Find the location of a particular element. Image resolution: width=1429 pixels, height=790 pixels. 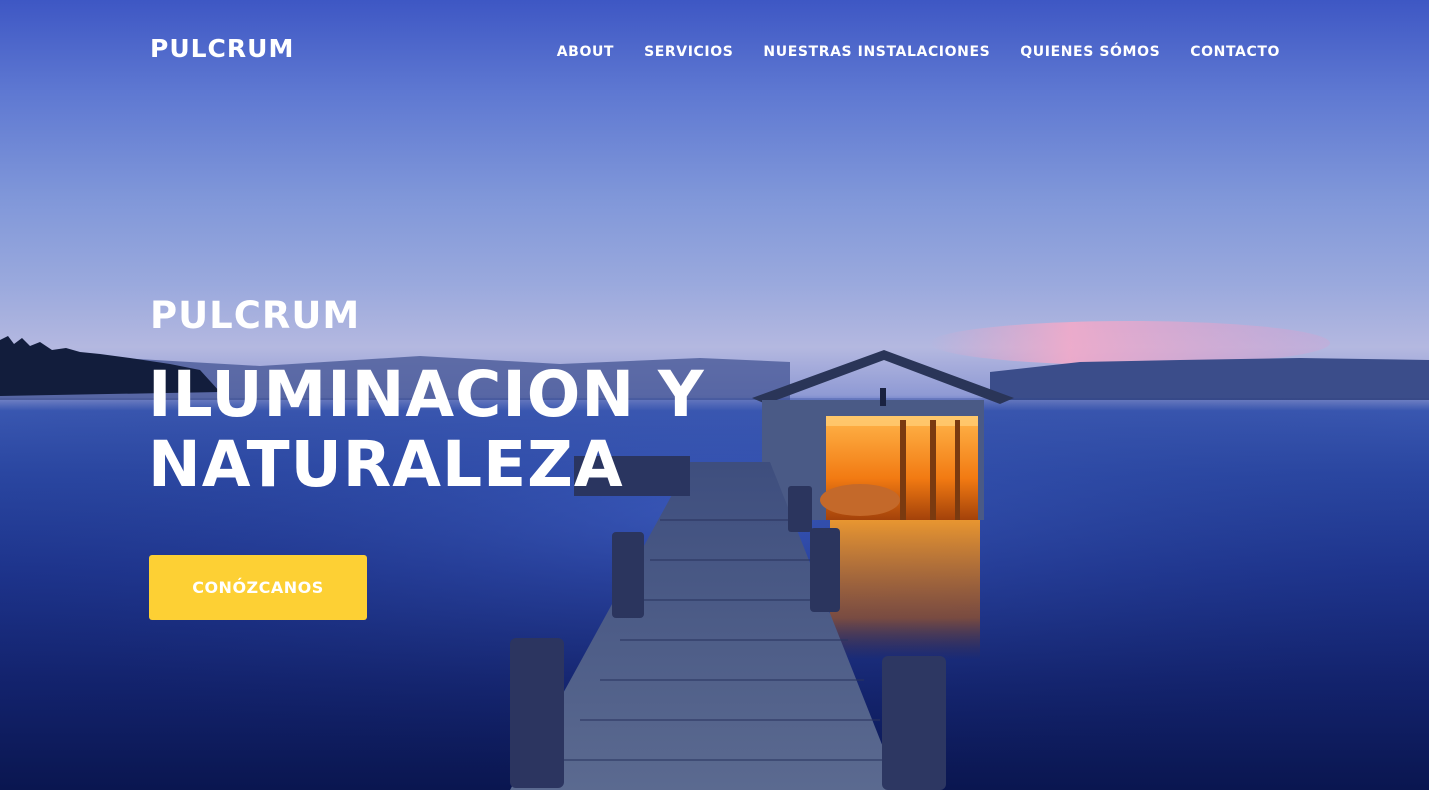

nav-link-servicios: SERVICIOS is located at coordinates (688, 52).